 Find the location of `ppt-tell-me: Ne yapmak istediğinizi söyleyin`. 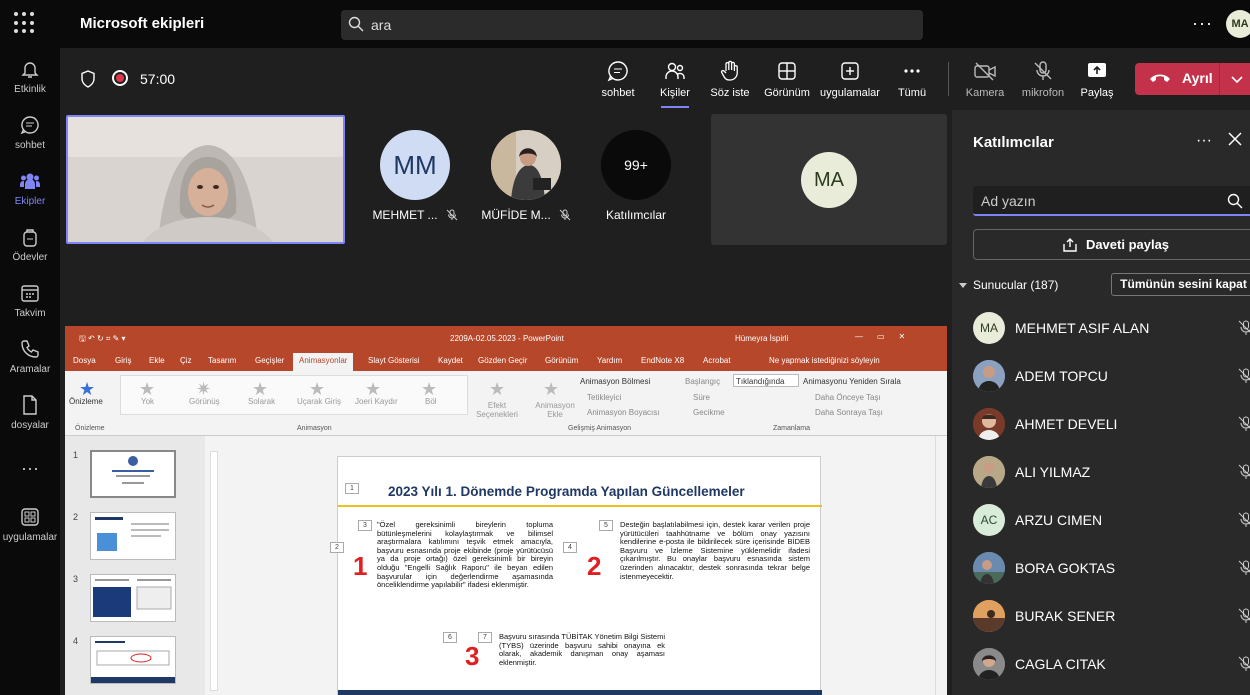

ppt-tell-me: Ne yapmak istediğinizi söyleyin is located at coordinates (824, 360).